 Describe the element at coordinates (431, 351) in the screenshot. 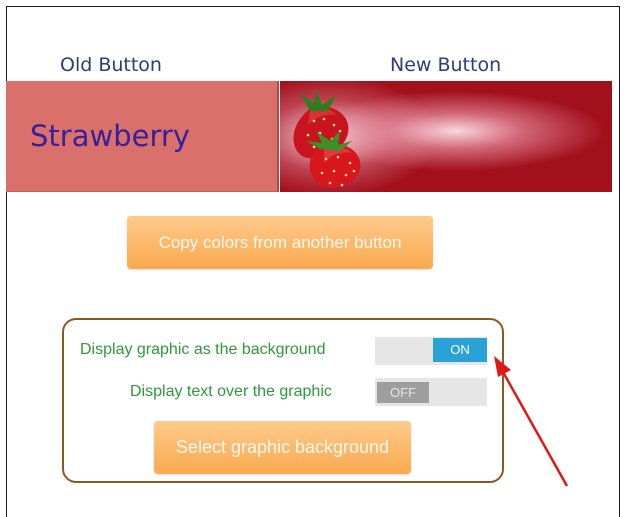

I see `display-graphic-background-toggle: ON` at that location.